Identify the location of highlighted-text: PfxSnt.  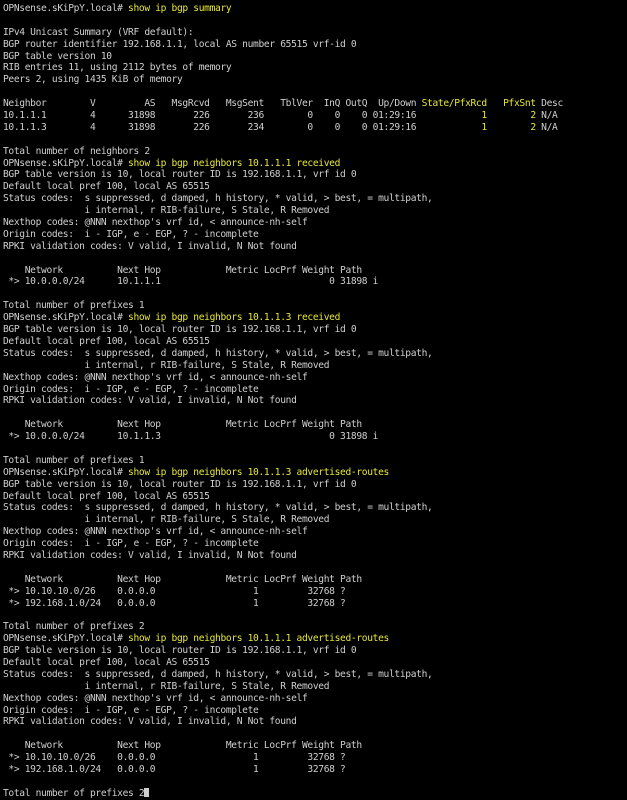
(519, 104).